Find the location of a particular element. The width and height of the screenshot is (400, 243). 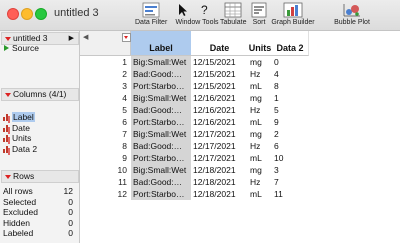

row-number: 9 is located at coordinates (105, 158).